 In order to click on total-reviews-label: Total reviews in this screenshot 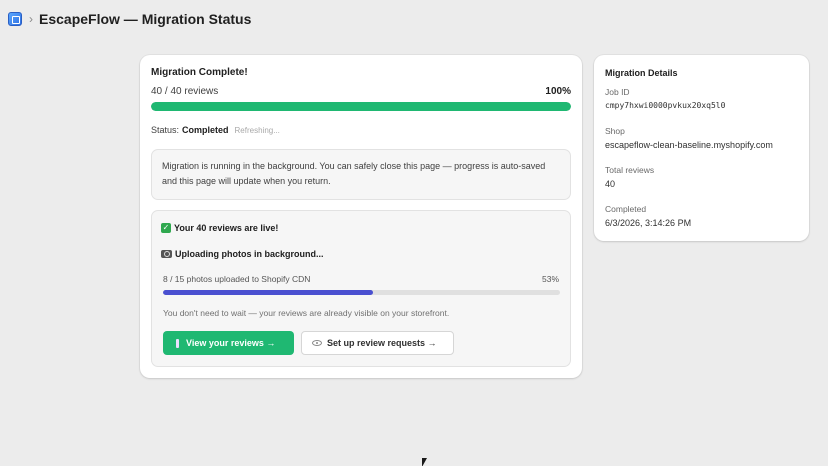, I will do `click(630, 170)`.